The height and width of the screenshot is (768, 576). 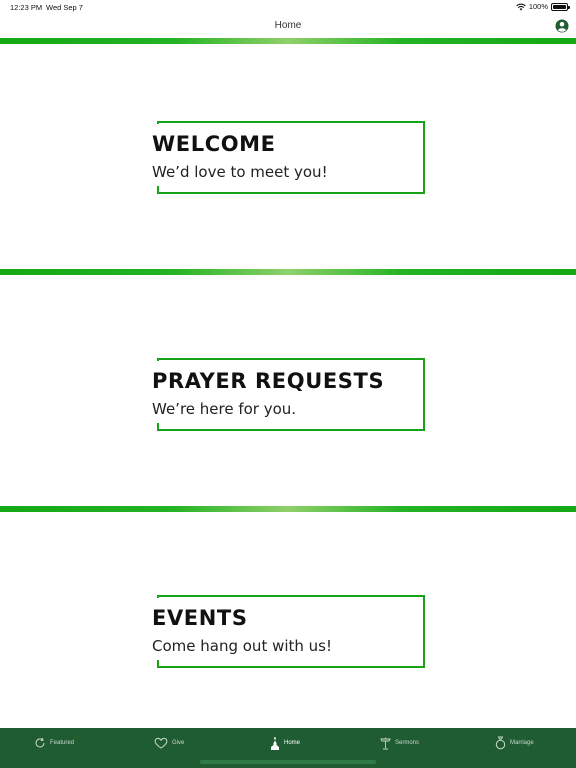 What do you see at coordinates (269, 381) in the screenshot?
I see `prayer-requests-title: PRAYER REQUESTS` at bounding box center [269, 381].